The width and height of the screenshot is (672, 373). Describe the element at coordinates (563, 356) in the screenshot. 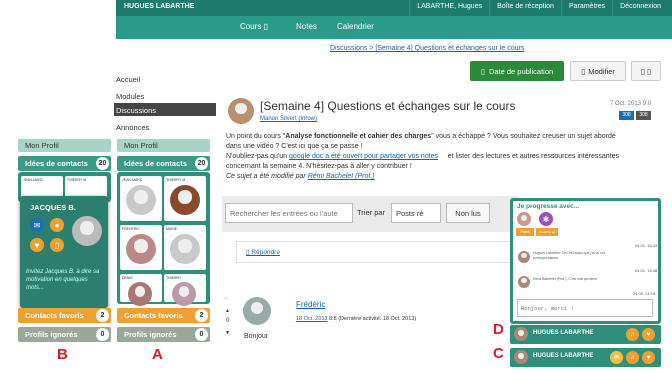

I see `bar-c-name: HUGUES LABARTHE` at that location.